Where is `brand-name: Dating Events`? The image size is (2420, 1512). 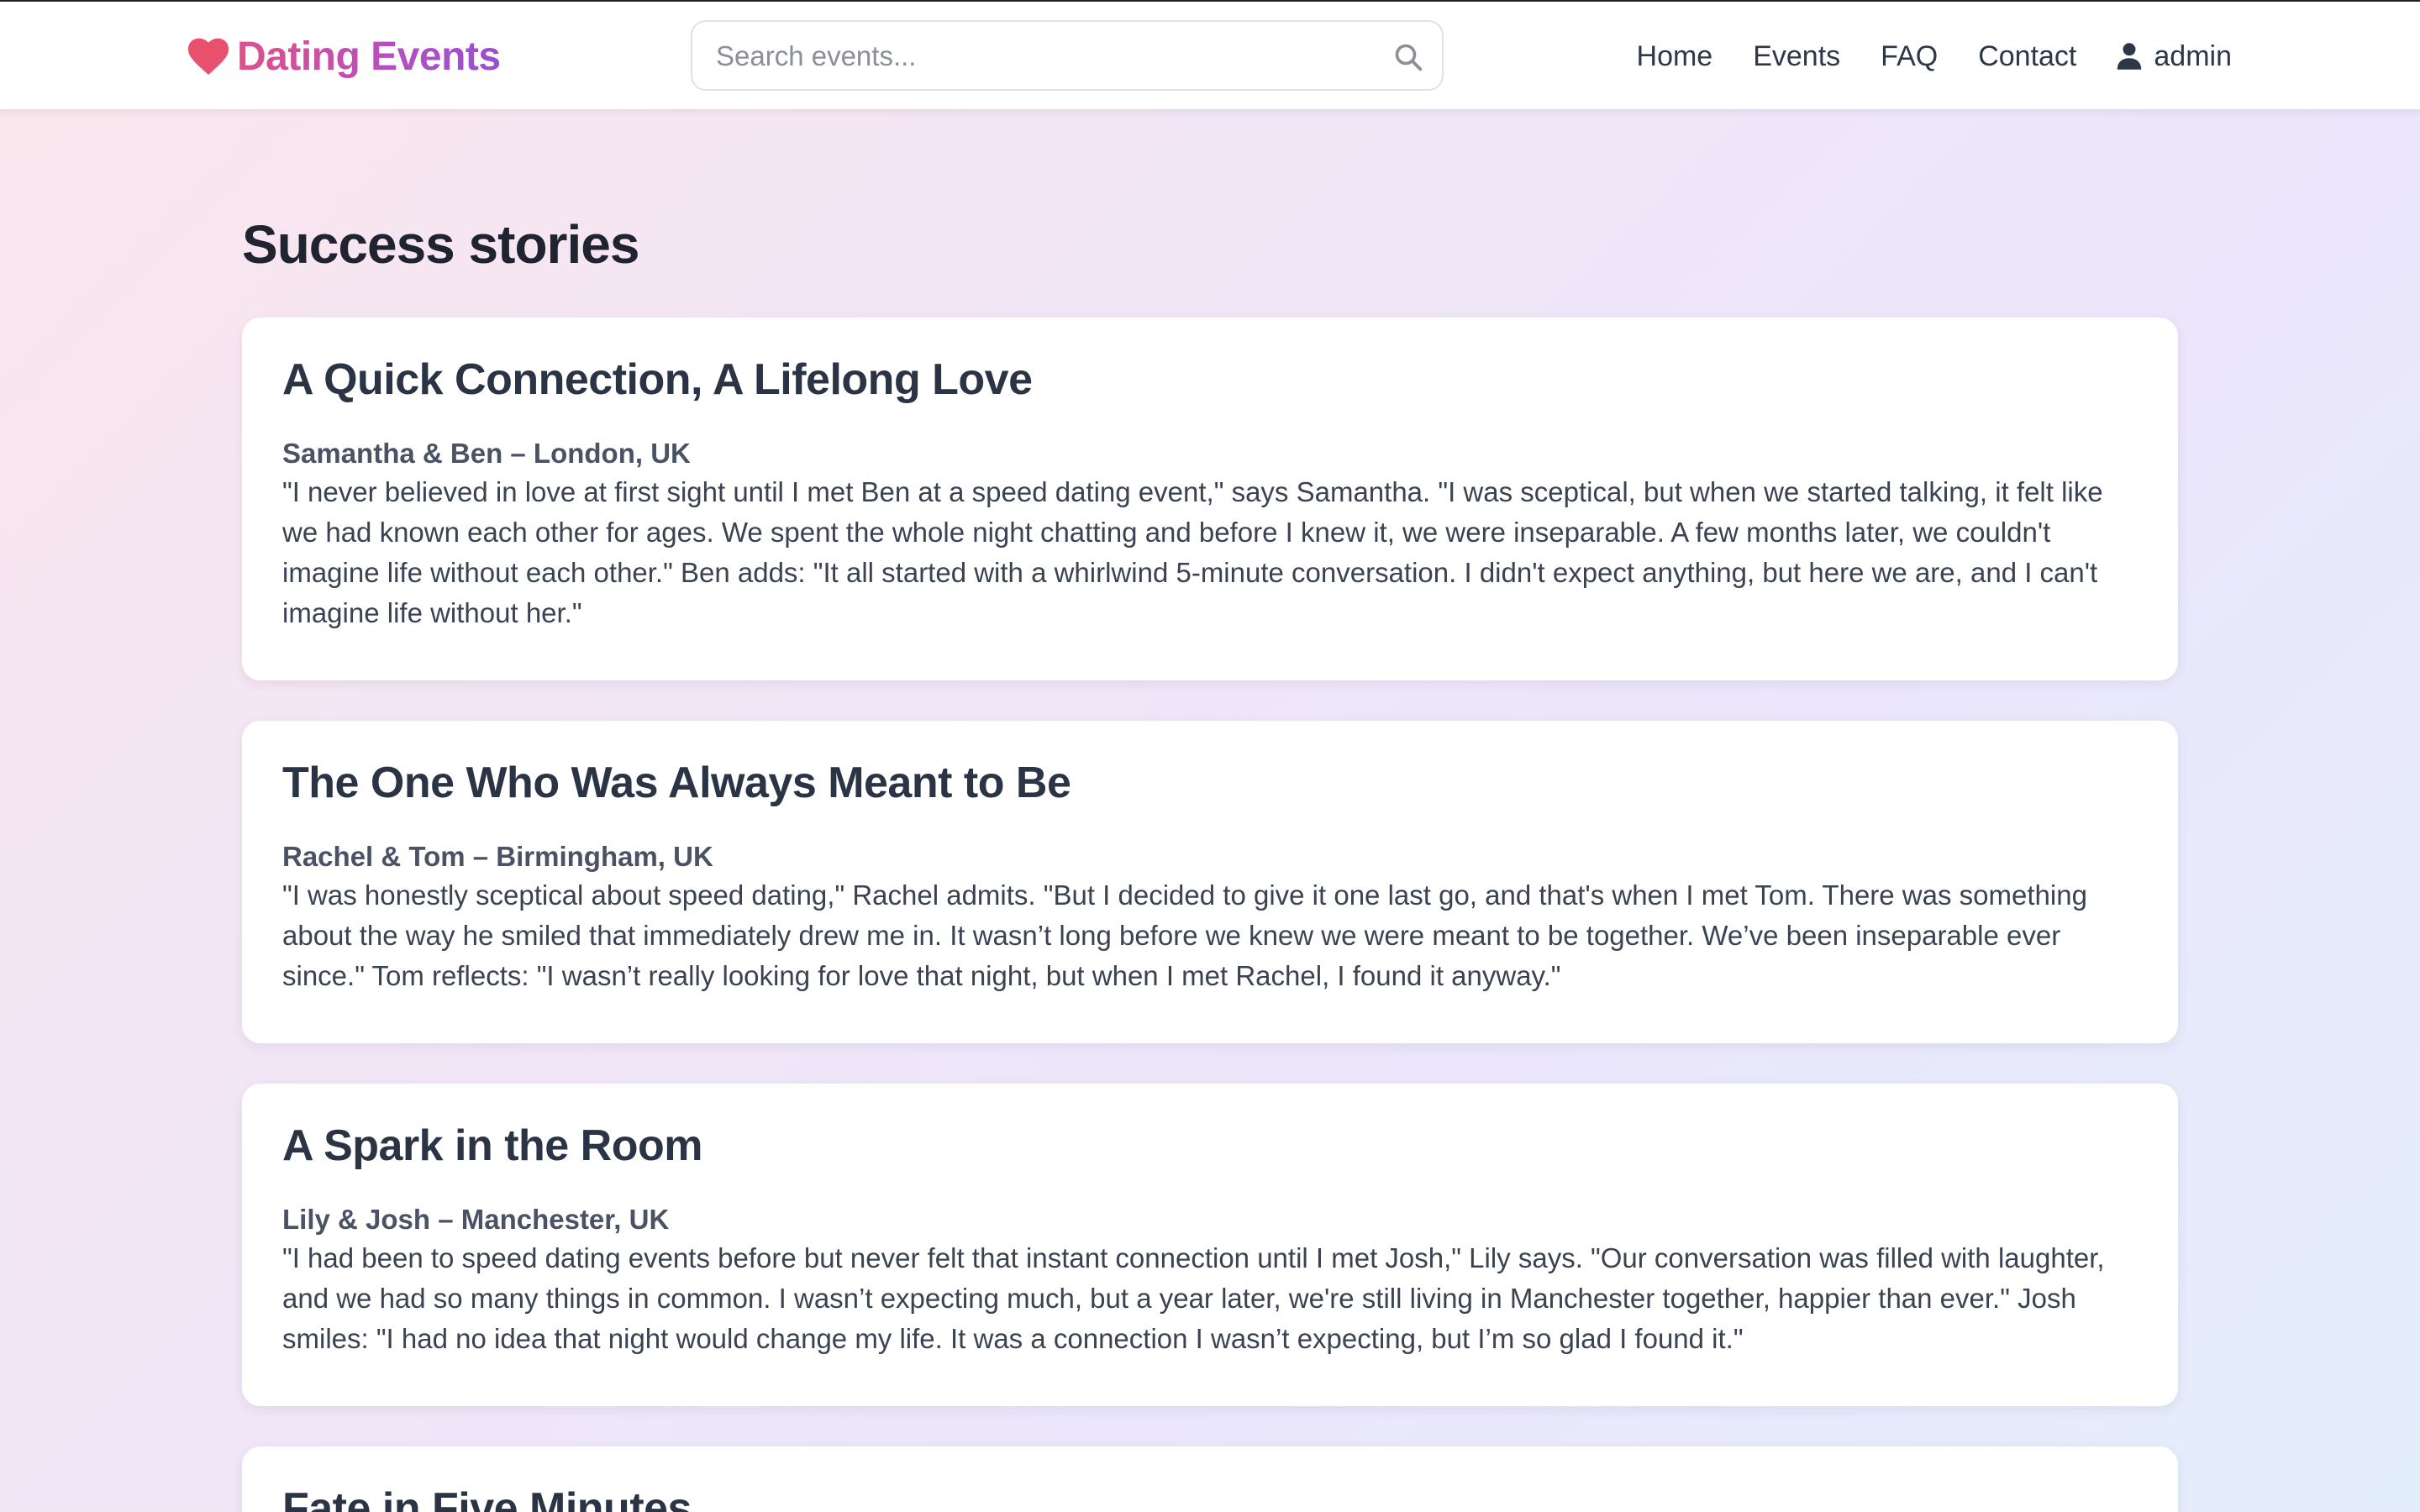
brand-name: Dating Events is located at coordinates (369, 56).